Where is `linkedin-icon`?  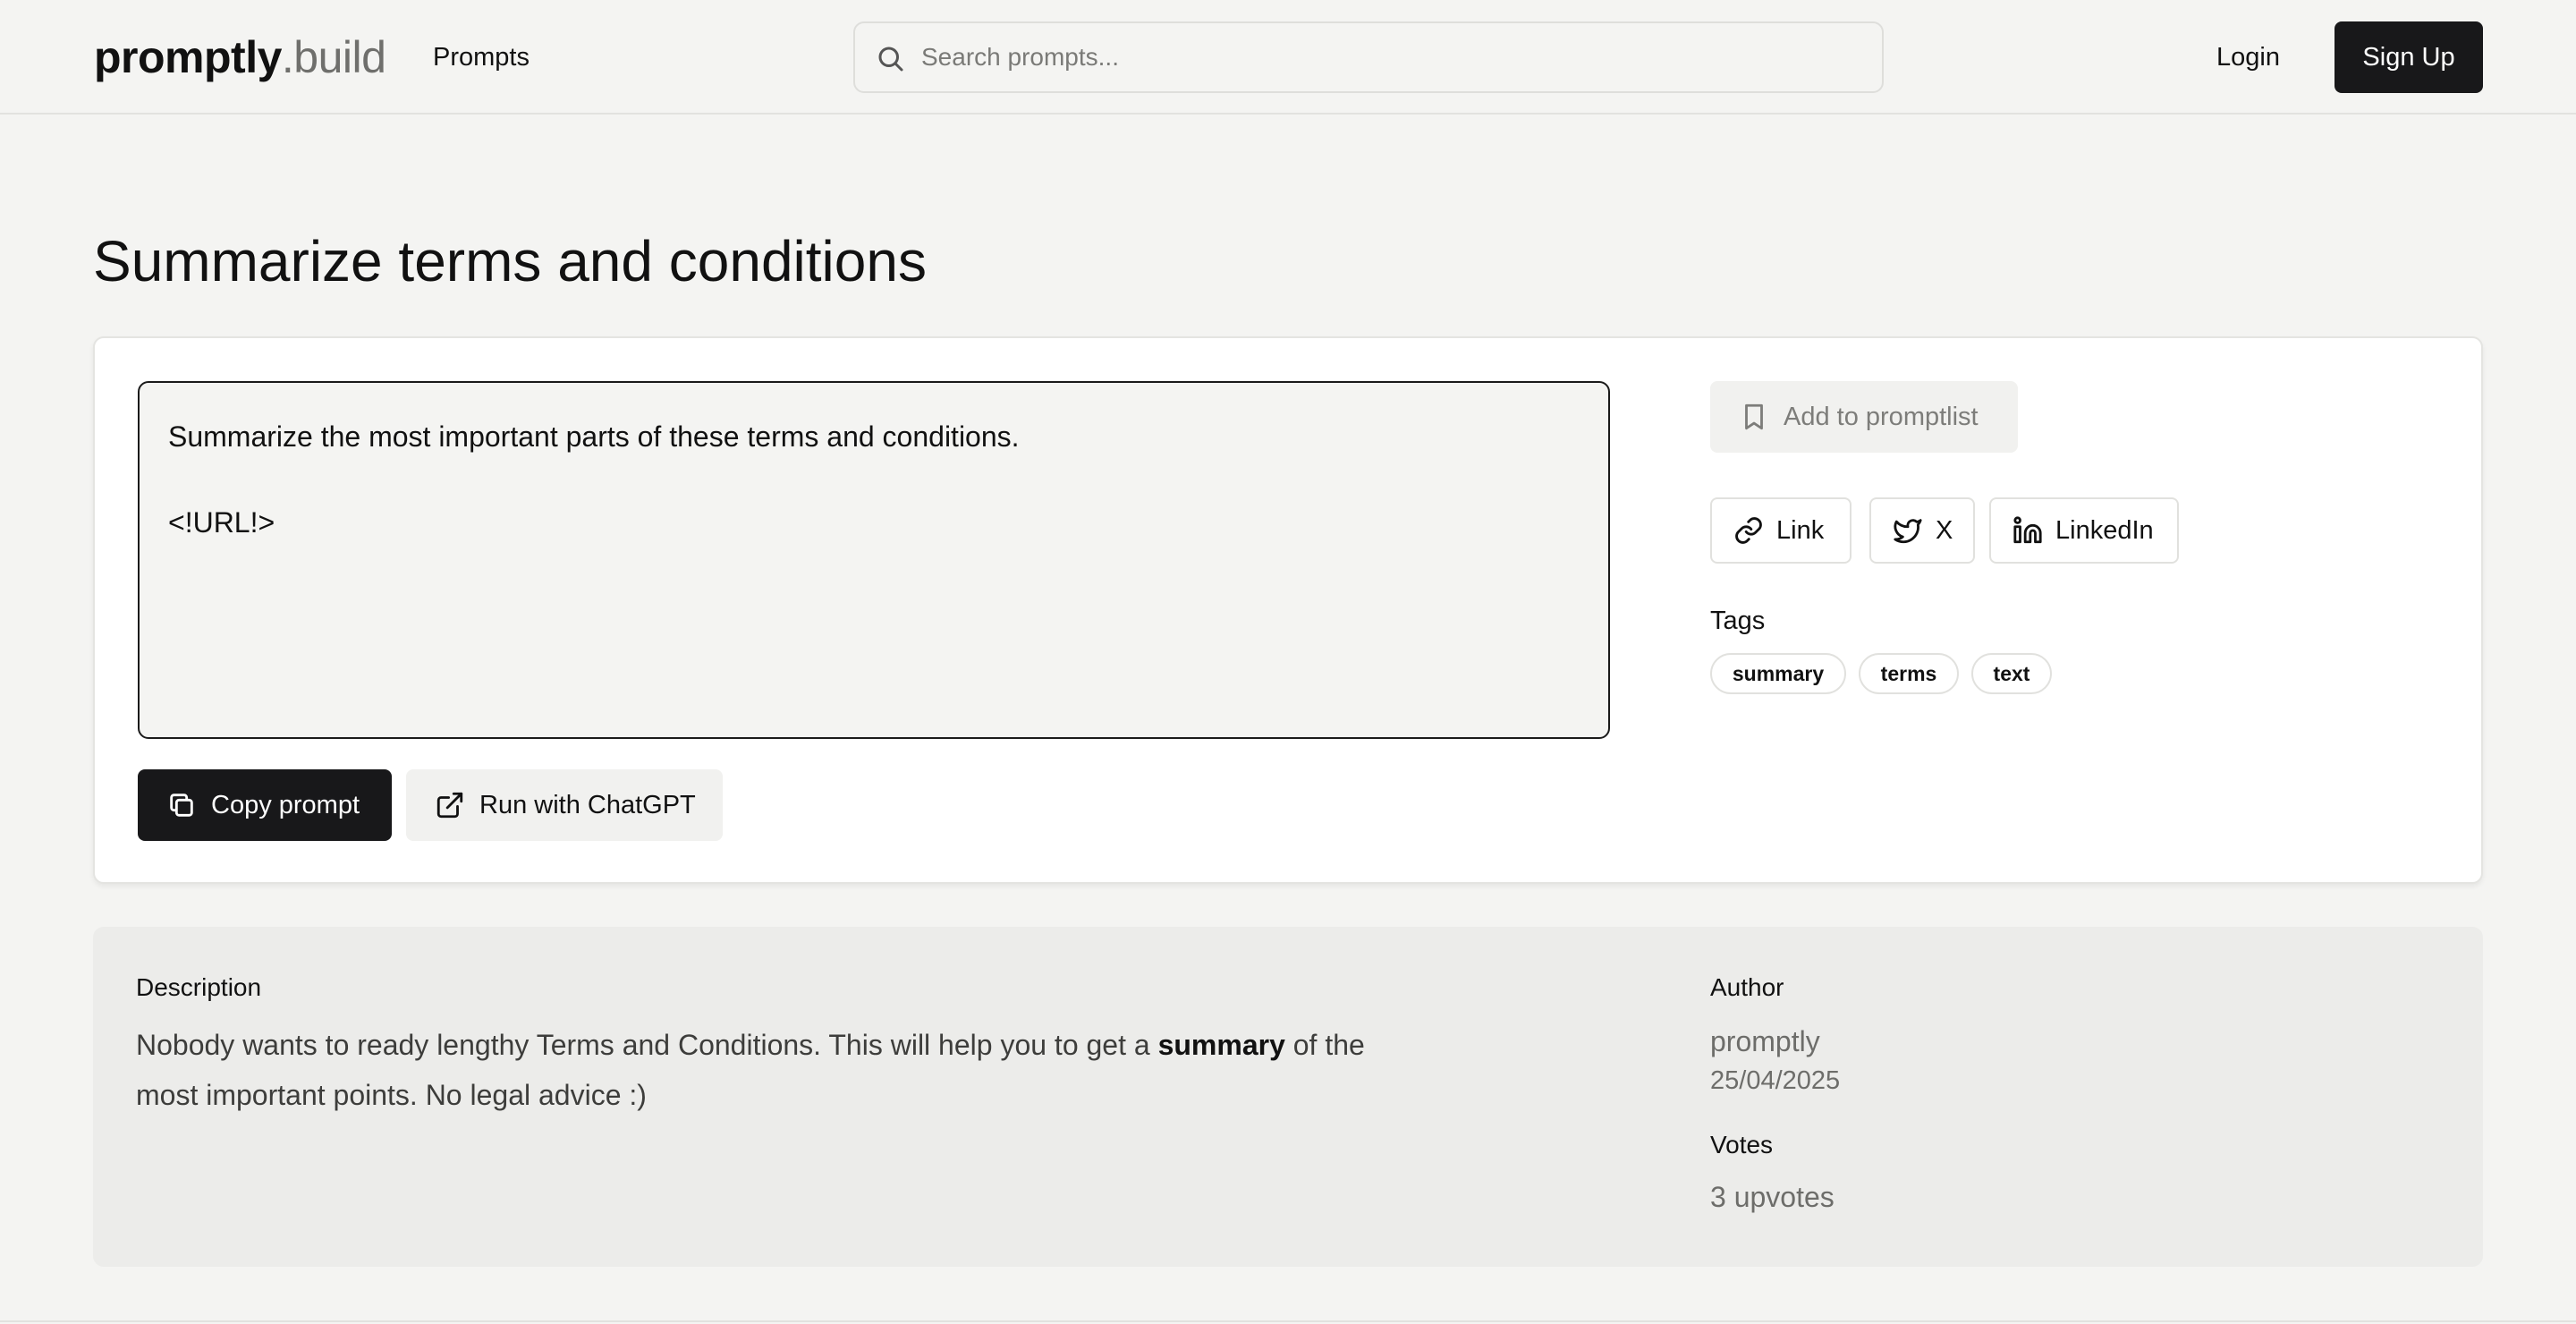
linkedin-icon is located at coordinates (2027, 530).